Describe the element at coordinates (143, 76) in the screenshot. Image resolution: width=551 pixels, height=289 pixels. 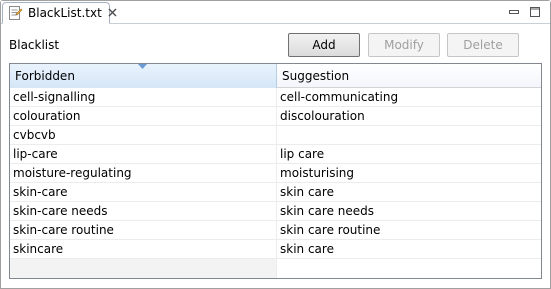
I see `column-header-forbidden: Forbidden` at that location.